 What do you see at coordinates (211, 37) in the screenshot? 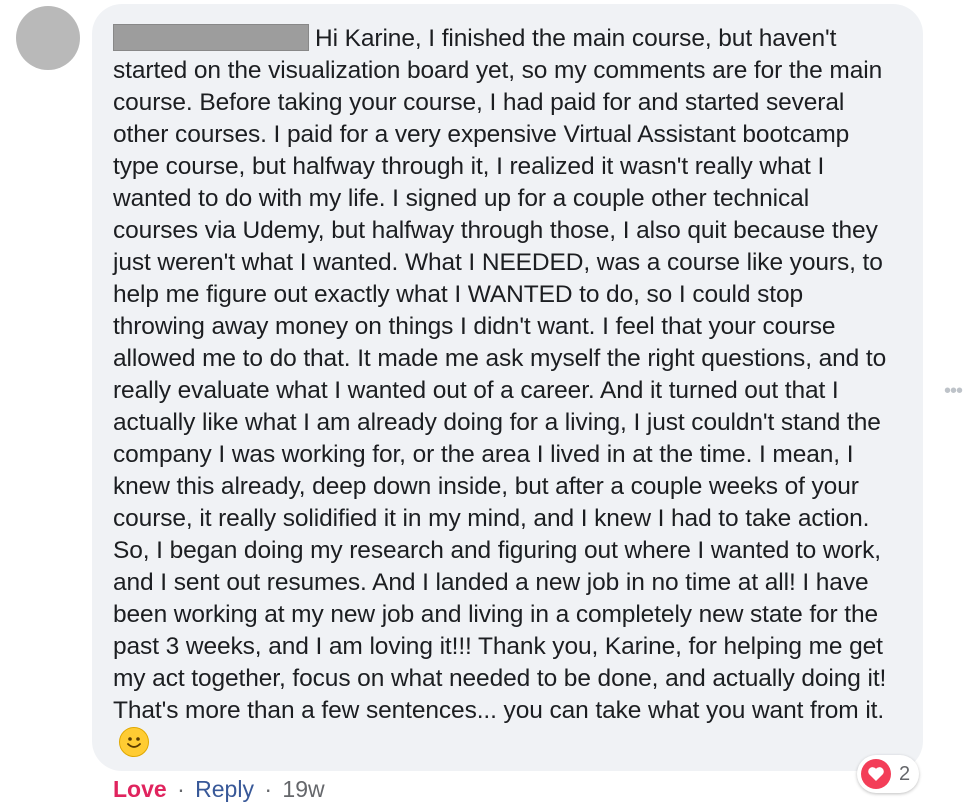
I see `redacted-author-name` at bounding box center [211, 37].